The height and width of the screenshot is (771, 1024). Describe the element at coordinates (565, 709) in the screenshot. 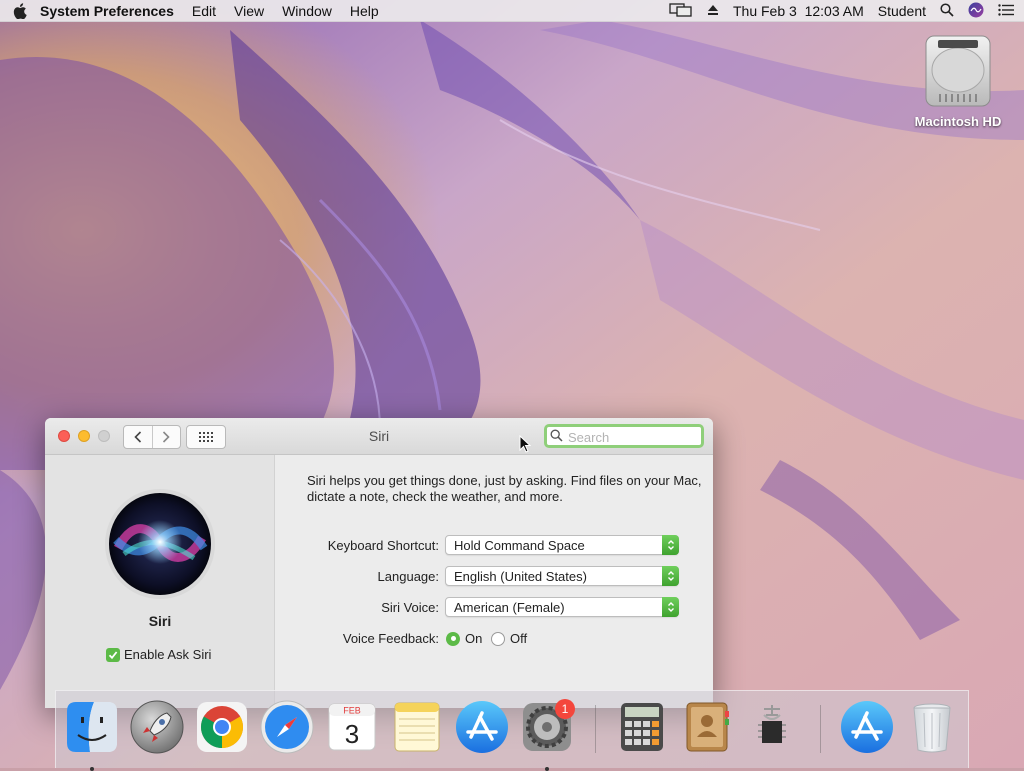

I see `notification-badge: 1` at that location.